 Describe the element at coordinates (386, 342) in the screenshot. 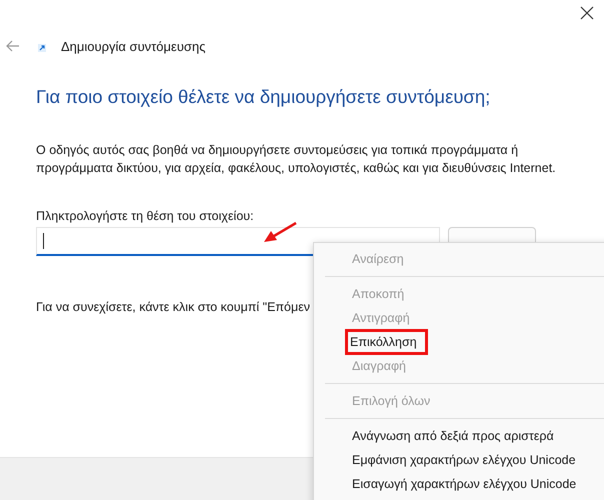

I see `menu-item: Επικόλληση` at that location.